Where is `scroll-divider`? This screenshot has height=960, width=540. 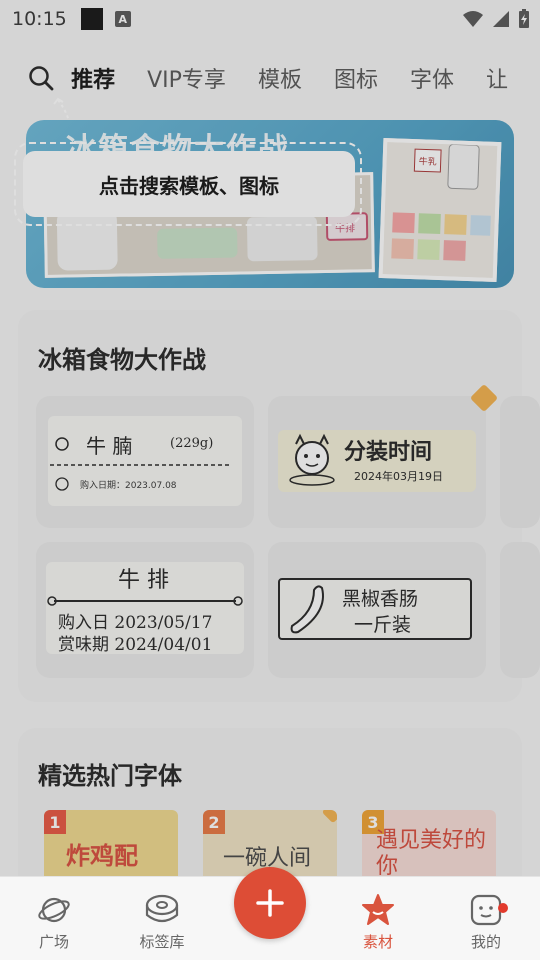 scroll-divider is located at coordinates (145, 601).